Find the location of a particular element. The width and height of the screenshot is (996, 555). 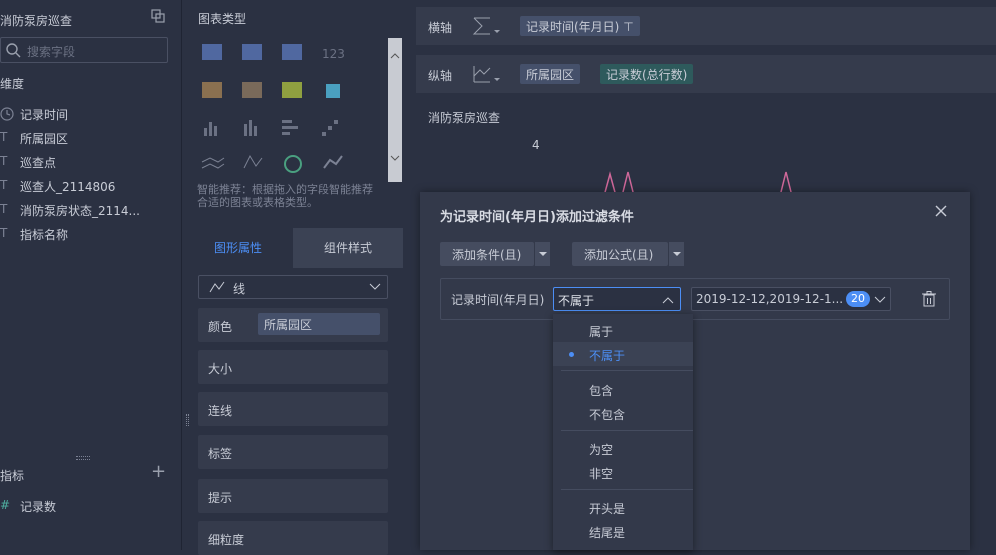

table-chart-icon is located at coordinates (212, 52).